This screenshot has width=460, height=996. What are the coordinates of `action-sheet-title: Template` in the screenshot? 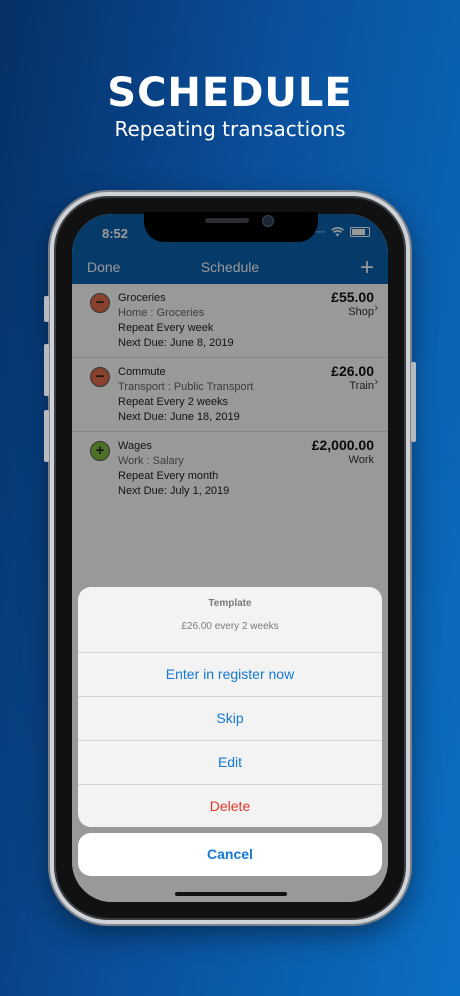 It's located at (230, 603).